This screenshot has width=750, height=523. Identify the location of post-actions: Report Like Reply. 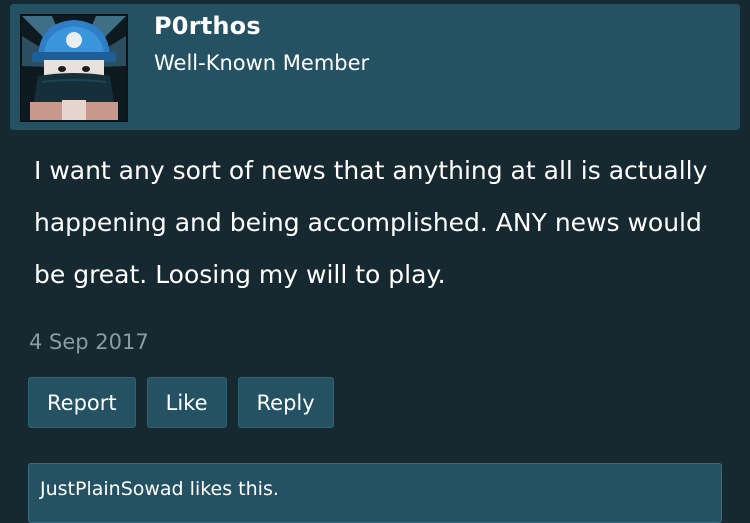
(181, 402).